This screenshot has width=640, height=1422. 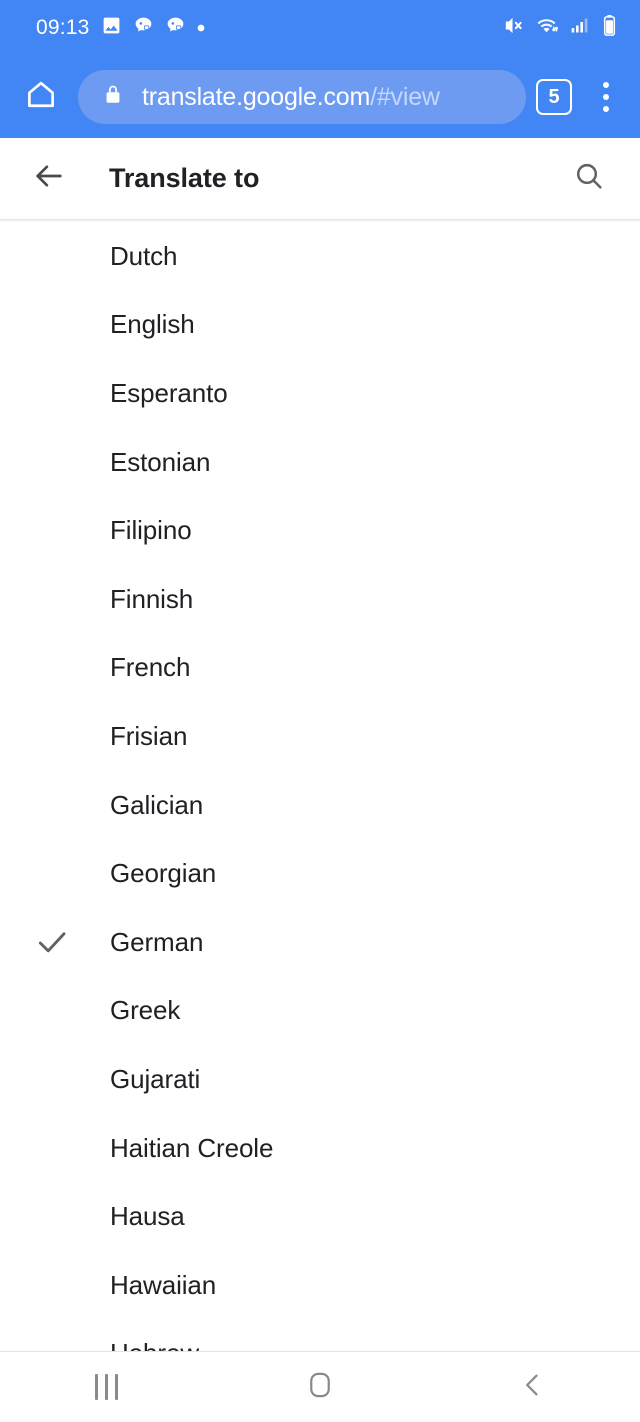 I want to click on language-list-item-label: Esperanto, so click(x=169, y=392).